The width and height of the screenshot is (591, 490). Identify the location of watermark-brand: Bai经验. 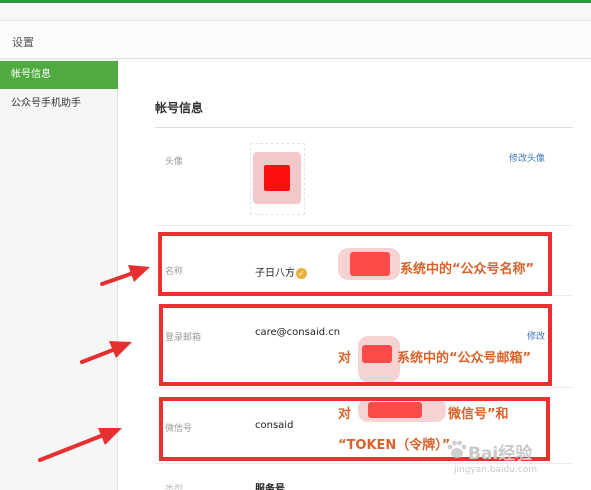
(500, 454).